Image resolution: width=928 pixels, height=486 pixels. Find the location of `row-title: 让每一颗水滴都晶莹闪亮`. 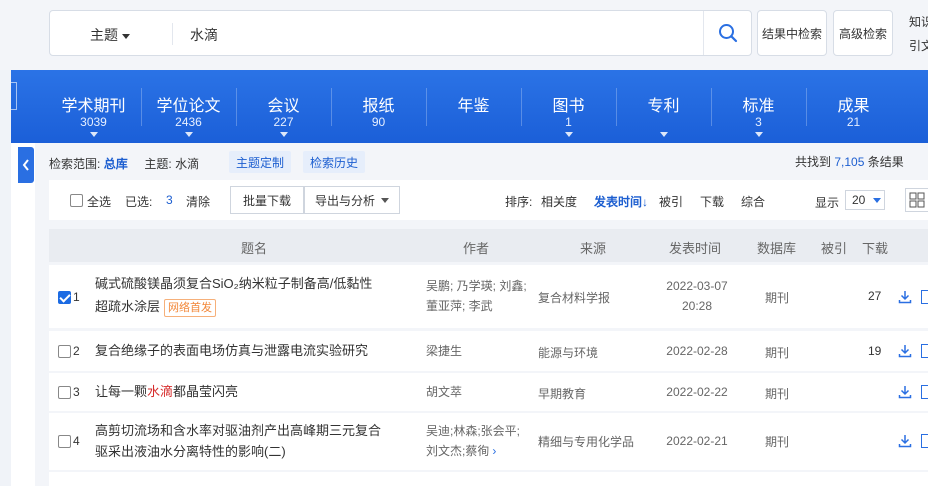

row-title: 让每一颗水滴都晶莹闪亮 is located at coordinates (166, 392).